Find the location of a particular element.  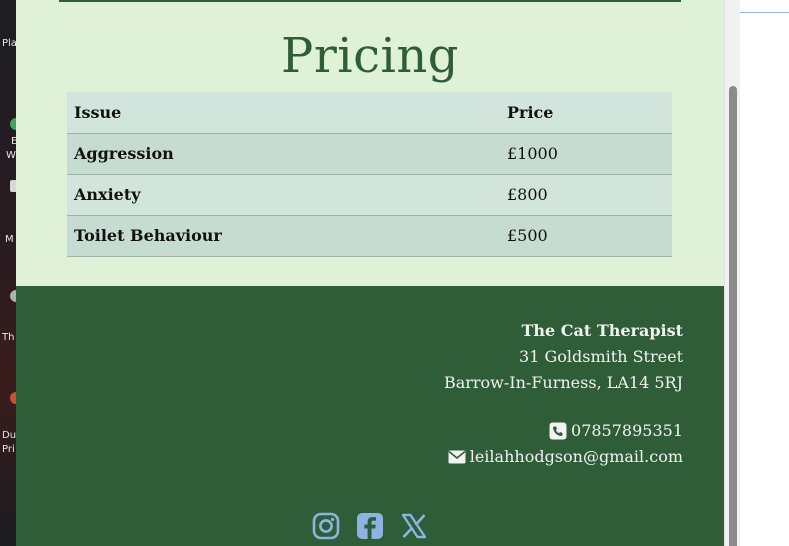

social-links is located at coordinates (370, 526).